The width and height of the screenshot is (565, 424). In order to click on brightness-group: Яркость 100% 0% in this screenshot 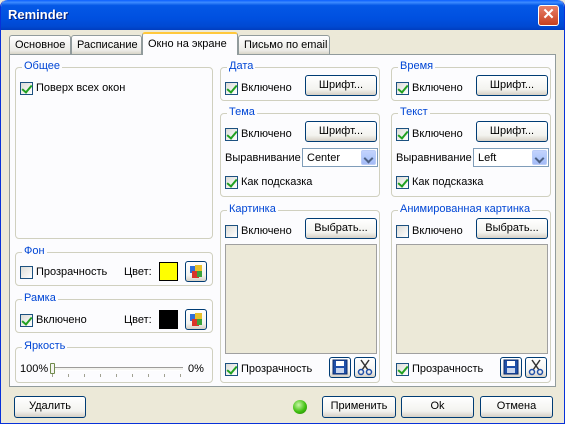, I will do `click(114, 361)`.